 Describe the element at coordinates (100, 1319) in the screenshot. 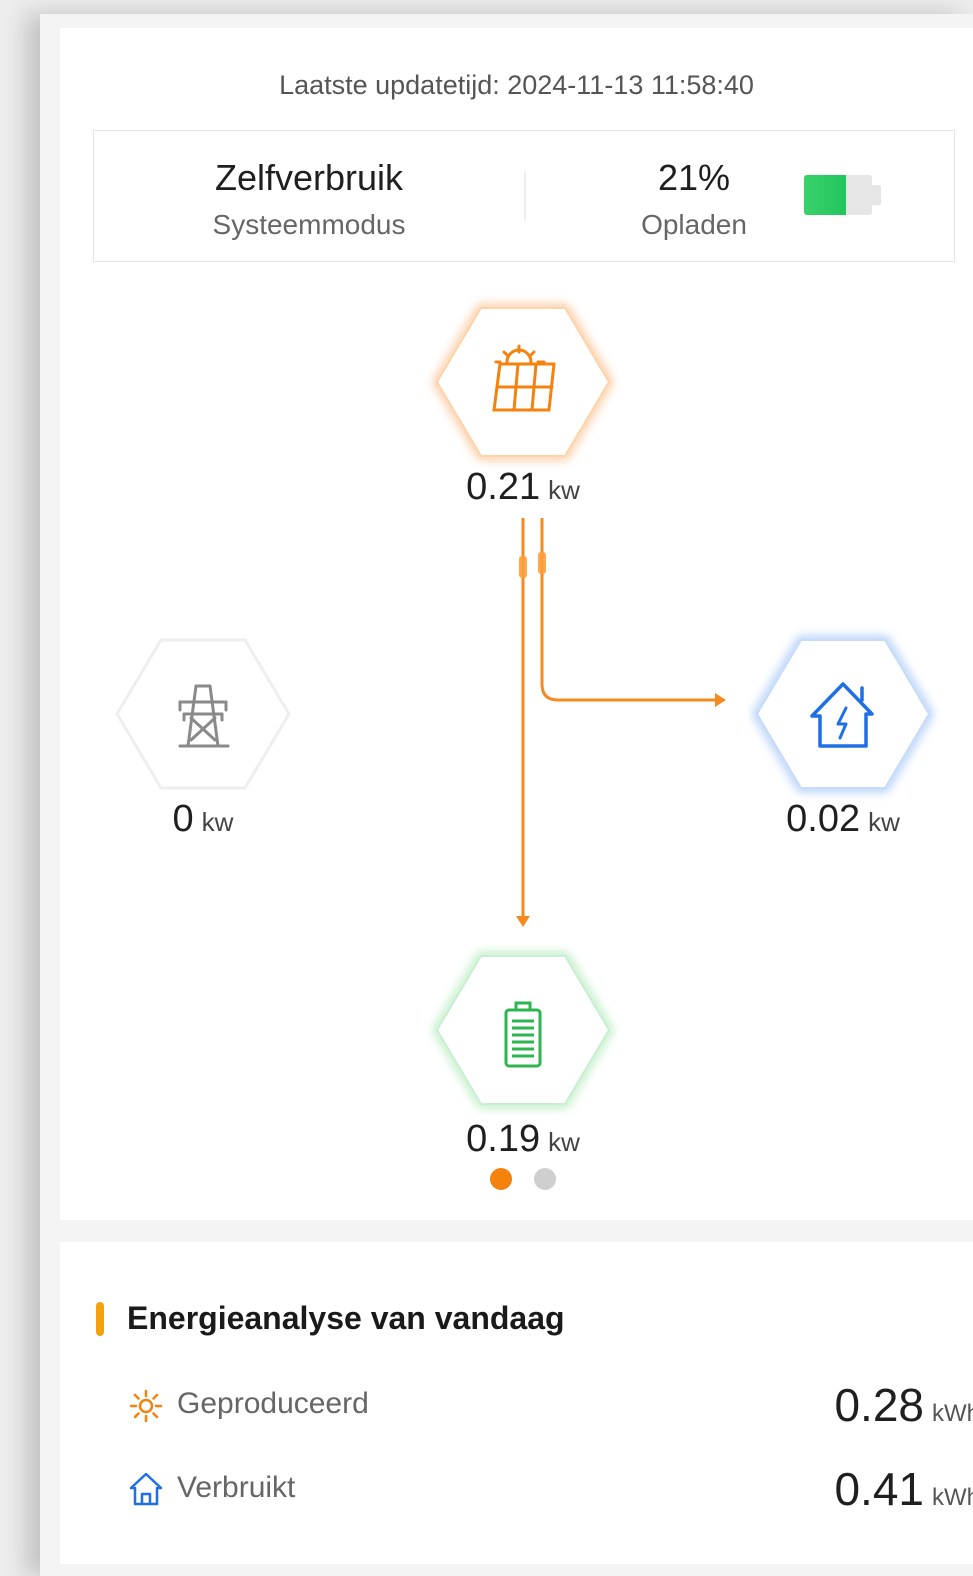

I see `section-accent-bar` at that location.